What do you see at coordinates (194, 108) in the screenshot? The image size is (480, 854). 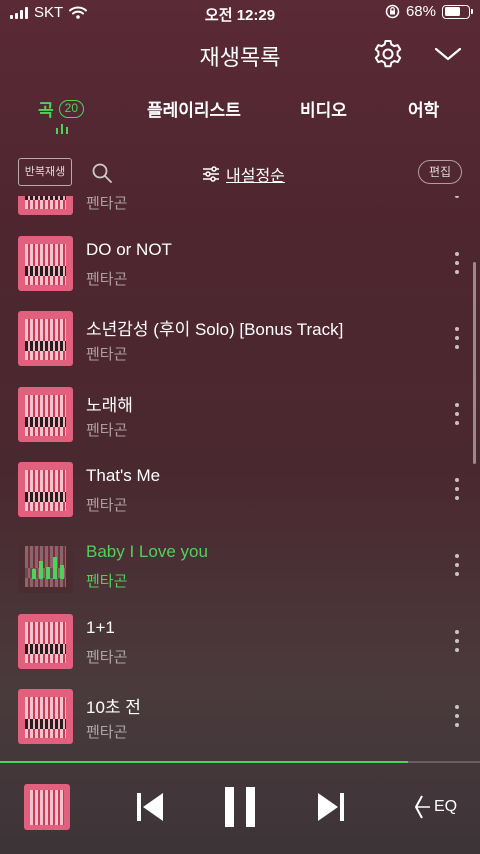 I see `tab-playlist: 플레이리스트` at bounding box center [194, 108].